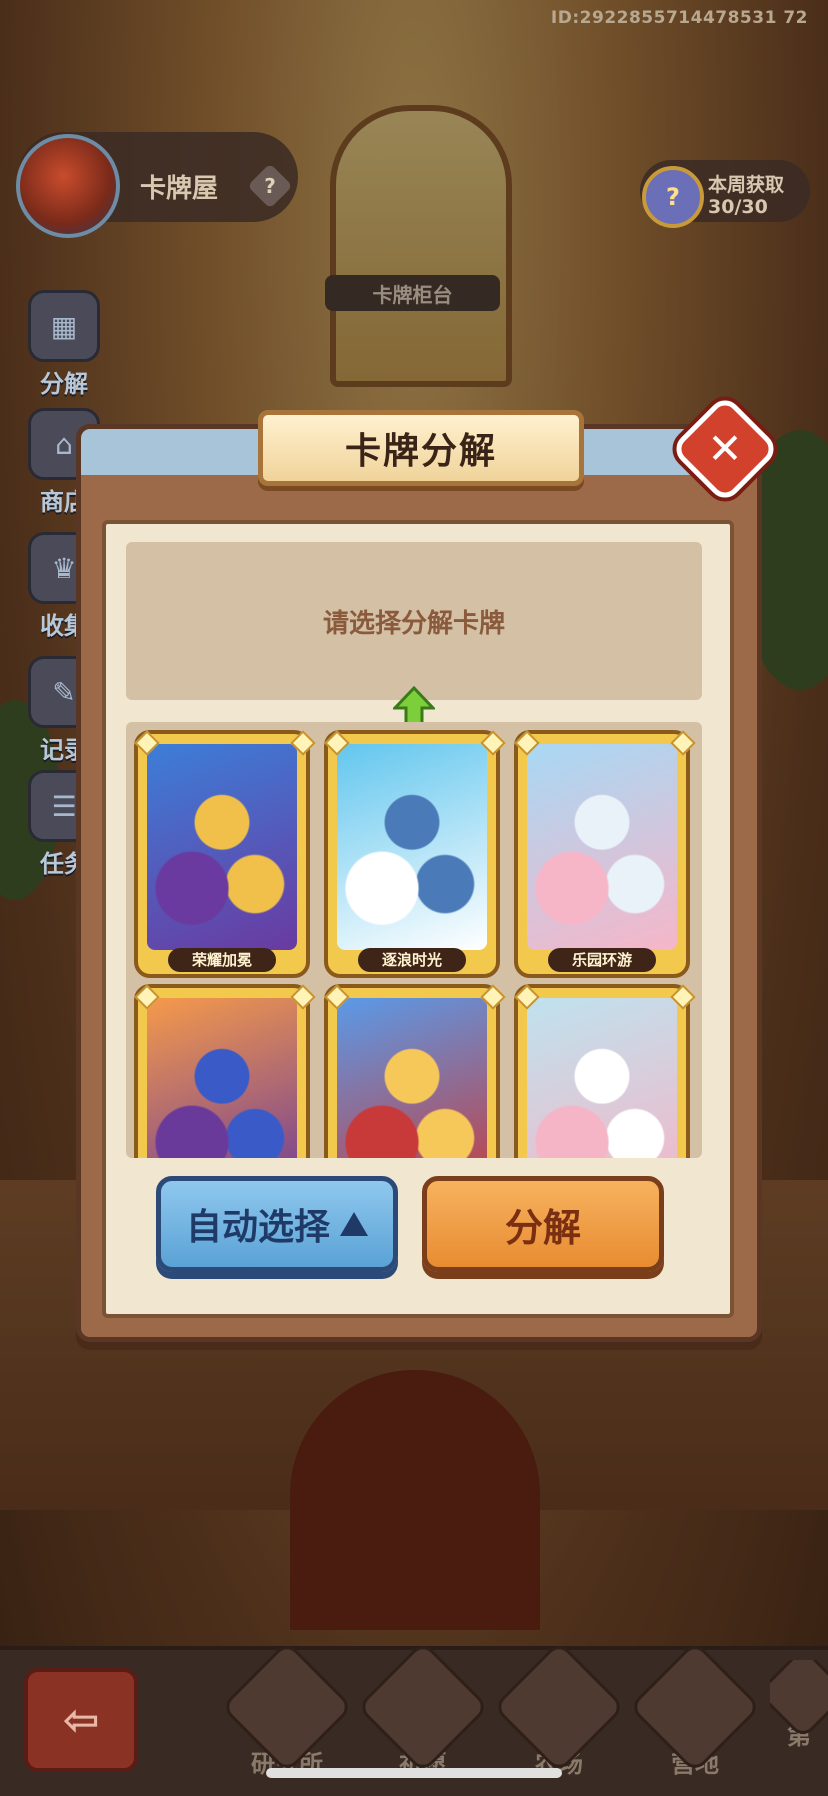 The width and height of the screenshot is (828, 1796). Describe the element at coordinates (287, 1709) in the screenshot. I see `nav-item-research: 研究所` at that location.